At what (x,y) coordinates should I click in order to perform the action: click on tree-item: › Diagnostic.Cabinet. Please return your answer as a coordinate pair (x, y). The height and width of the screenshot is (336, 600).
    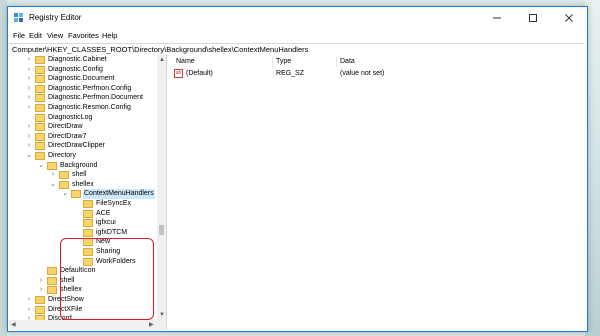
    Looking at the image, I should click on (83, 60).